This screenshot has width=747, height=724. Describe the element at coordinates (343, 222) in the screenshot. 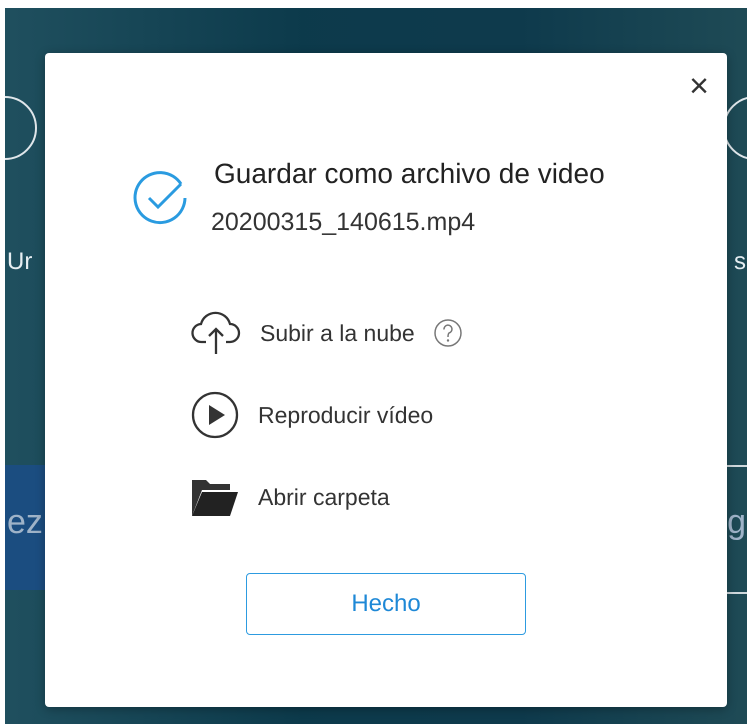

I see `file-name: 20200315_140615.mp4` at that location.